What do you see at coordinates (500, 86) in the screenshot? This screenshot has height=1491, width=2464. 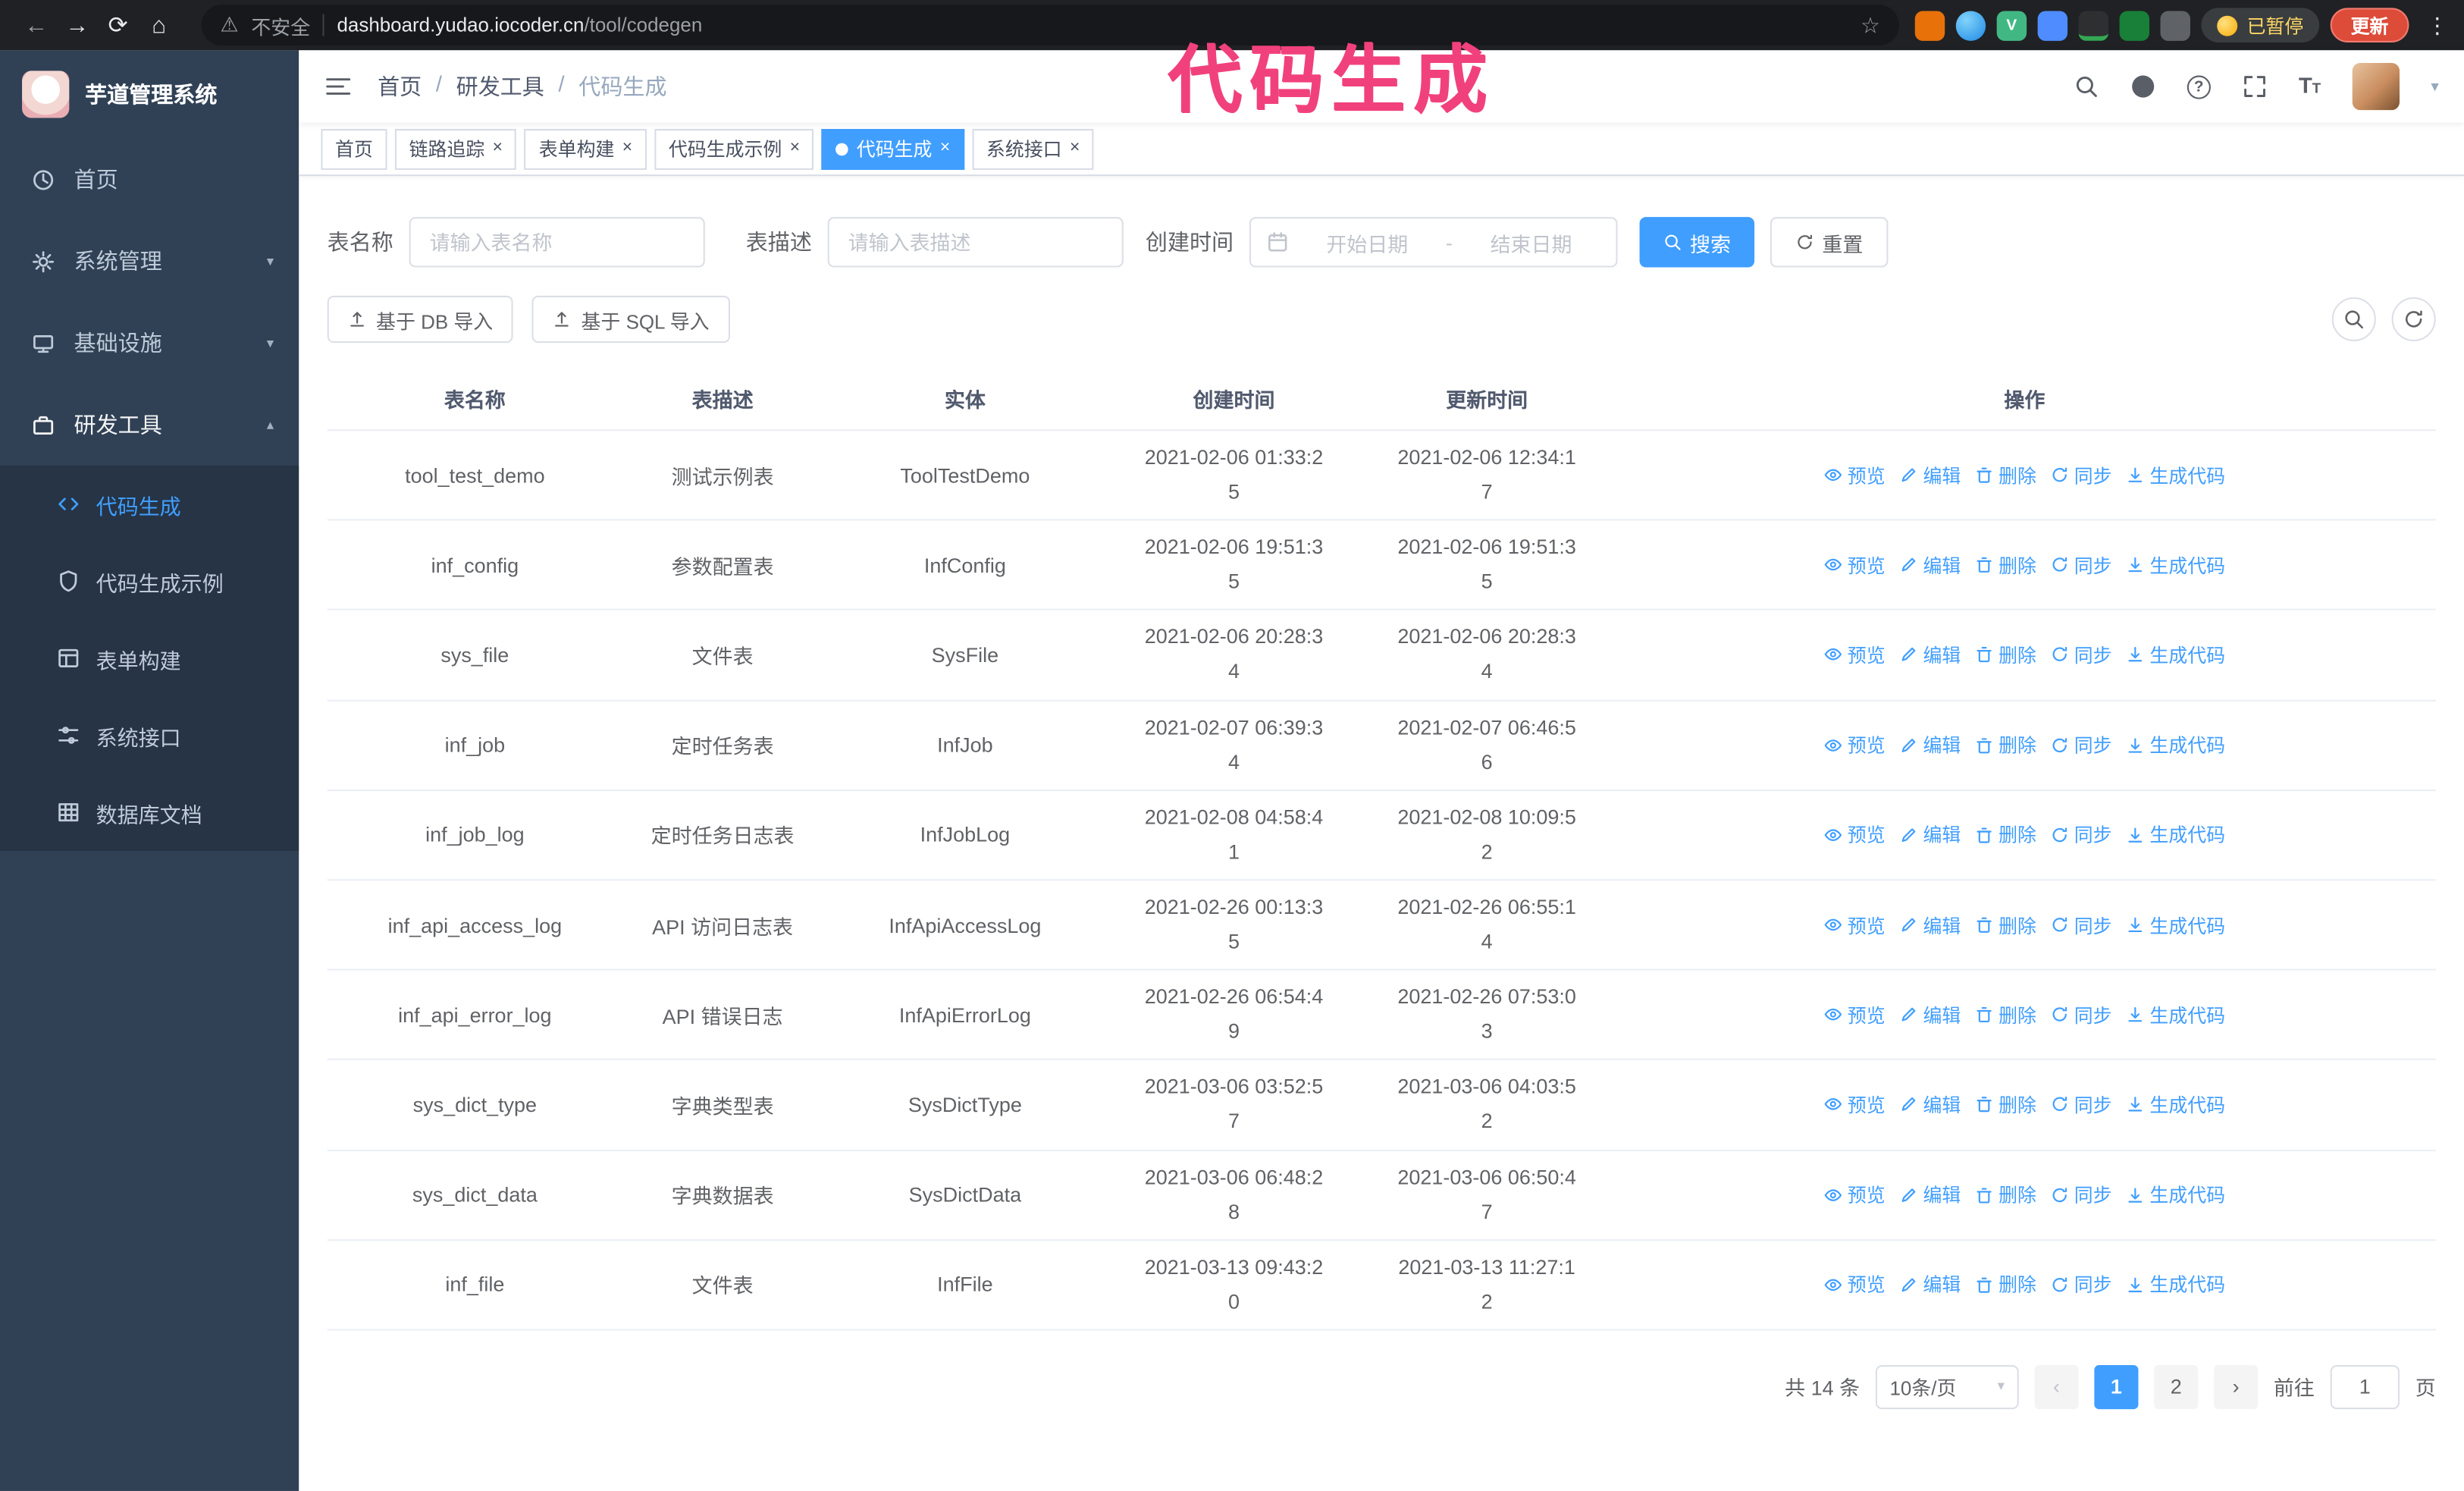 I see `breadcrumb-dev-tools: 研发工具` at bounding box center [500, 86].